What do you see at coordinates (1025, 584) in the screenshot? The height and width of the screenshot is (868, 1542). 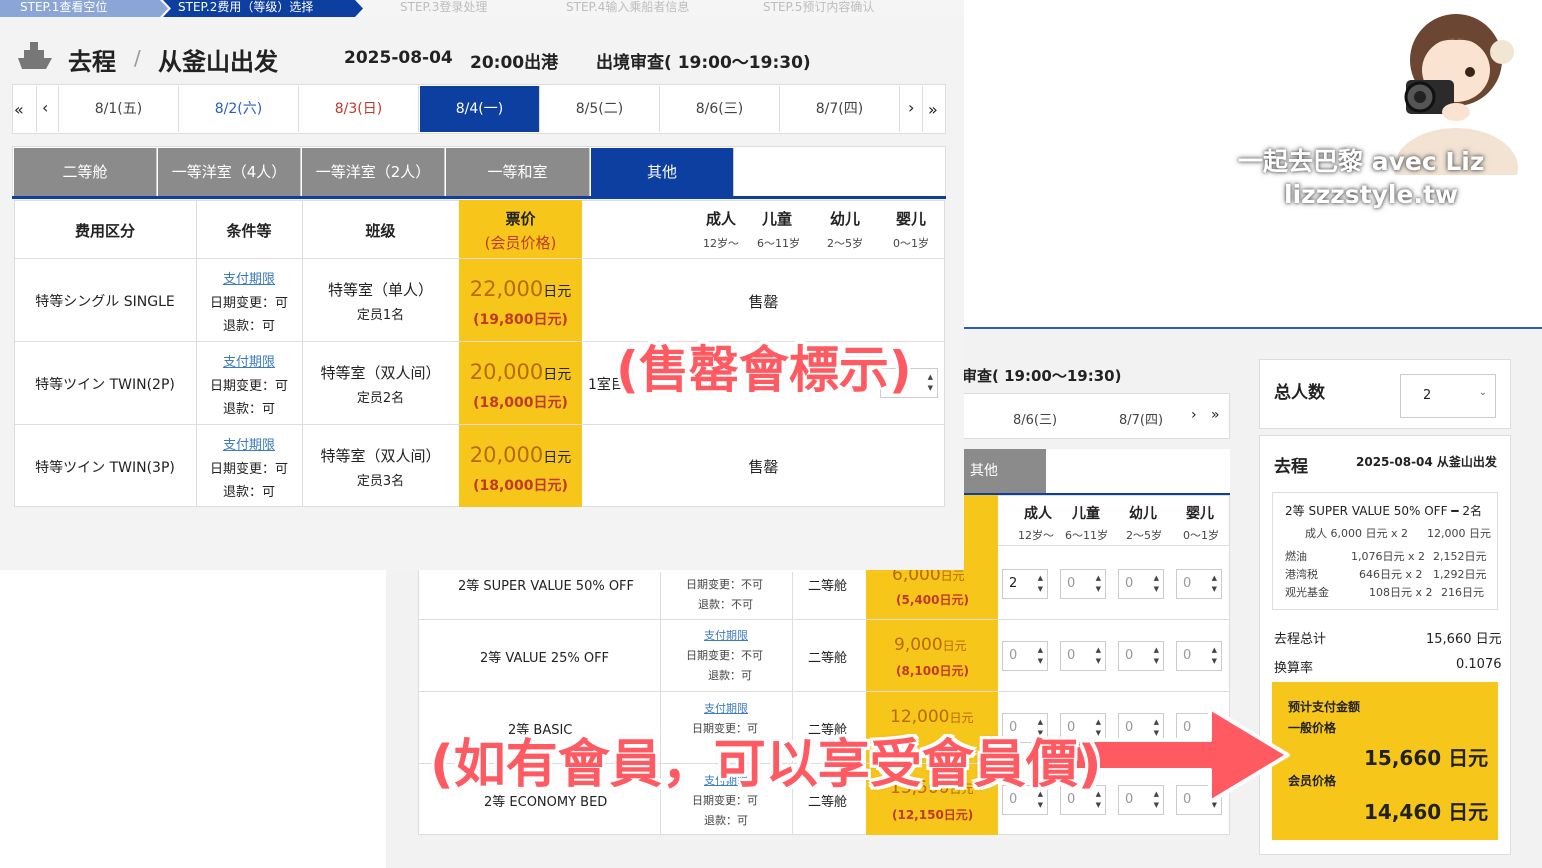 I see `adult-count-stepper: 2` at bounding box center [1025, 584].